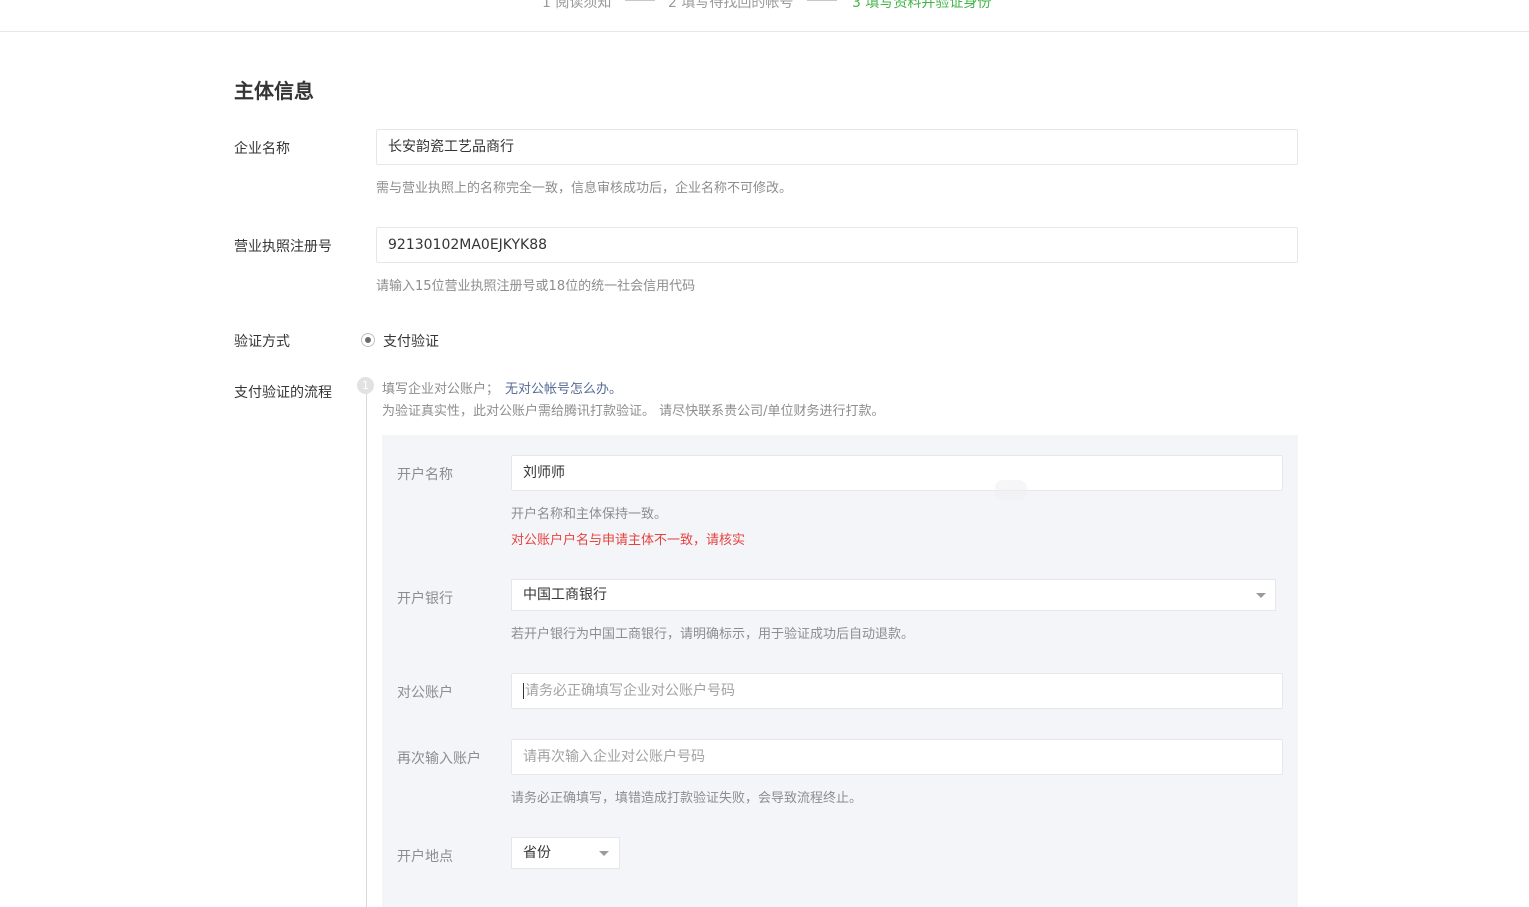 This screenshot has width=1529, height=907. What do you see at coordinates (368, 340) in the screenshot?
I see `payment-verify-radio` at bounding box center [368, 340].